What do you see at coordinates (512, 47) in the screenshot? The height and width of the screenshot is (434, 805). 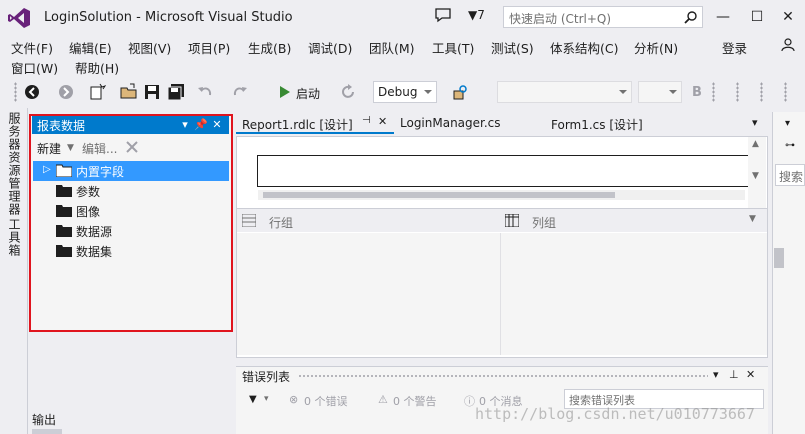 I see `menu-test: 测试(S)` at bounding box center [512, 47].